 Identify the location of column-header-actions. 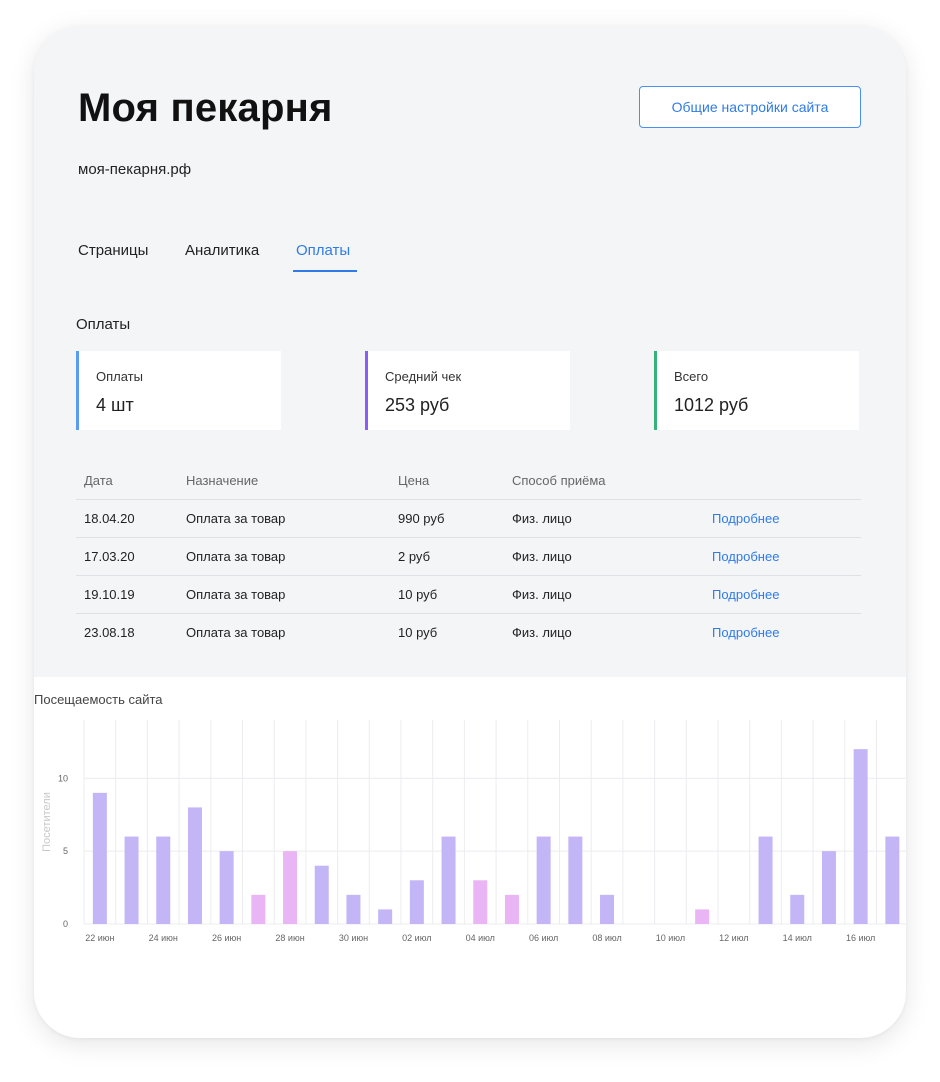
(782, 480).